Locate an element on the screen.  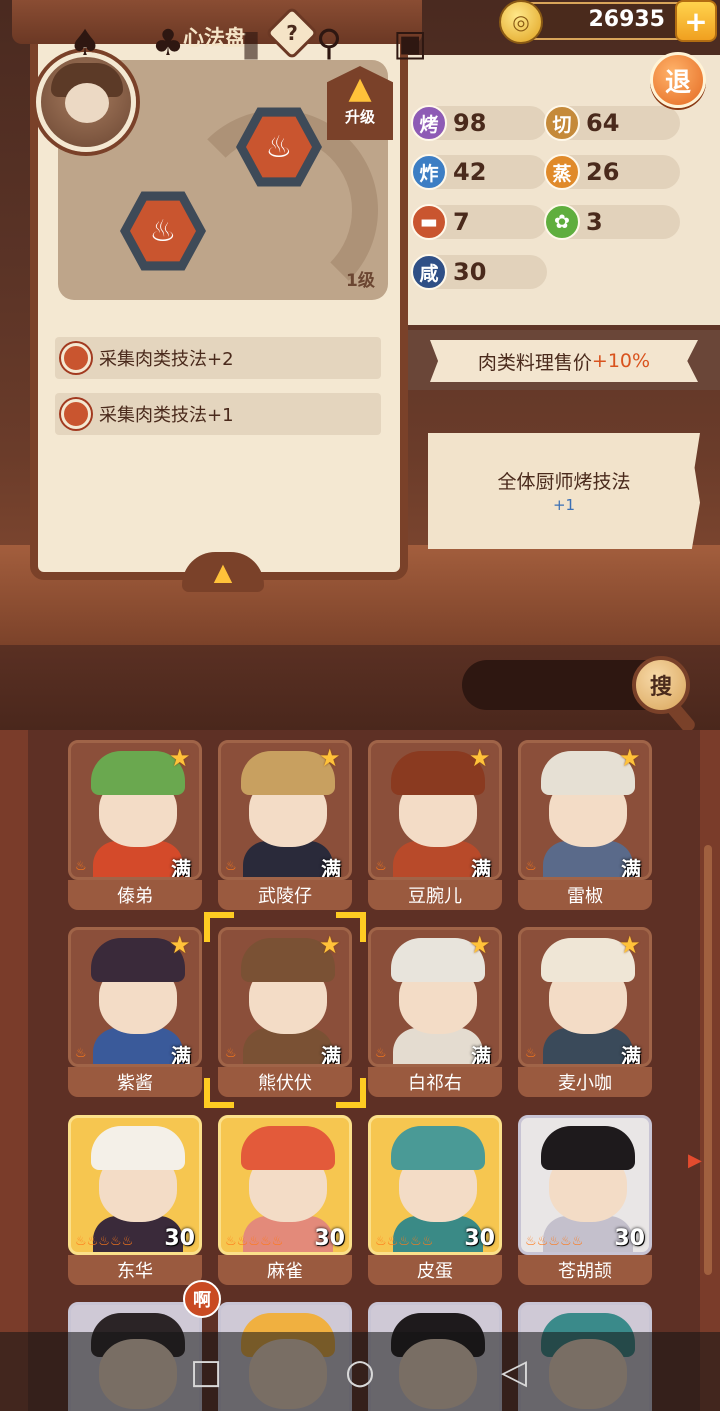
stat-row: 切 64 is located at coordinates (612, 123).